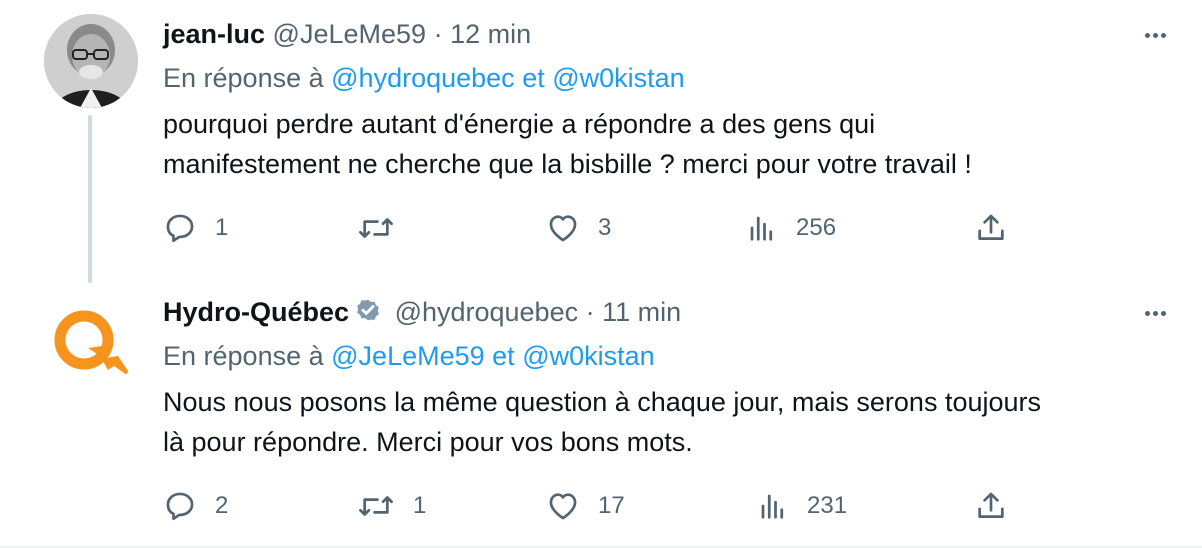 The height and width of the screenshot is (548, 1202). Describe the element at coordinates (214, 34) in the screenshot. I see `author-name: jean-luc` at that location.